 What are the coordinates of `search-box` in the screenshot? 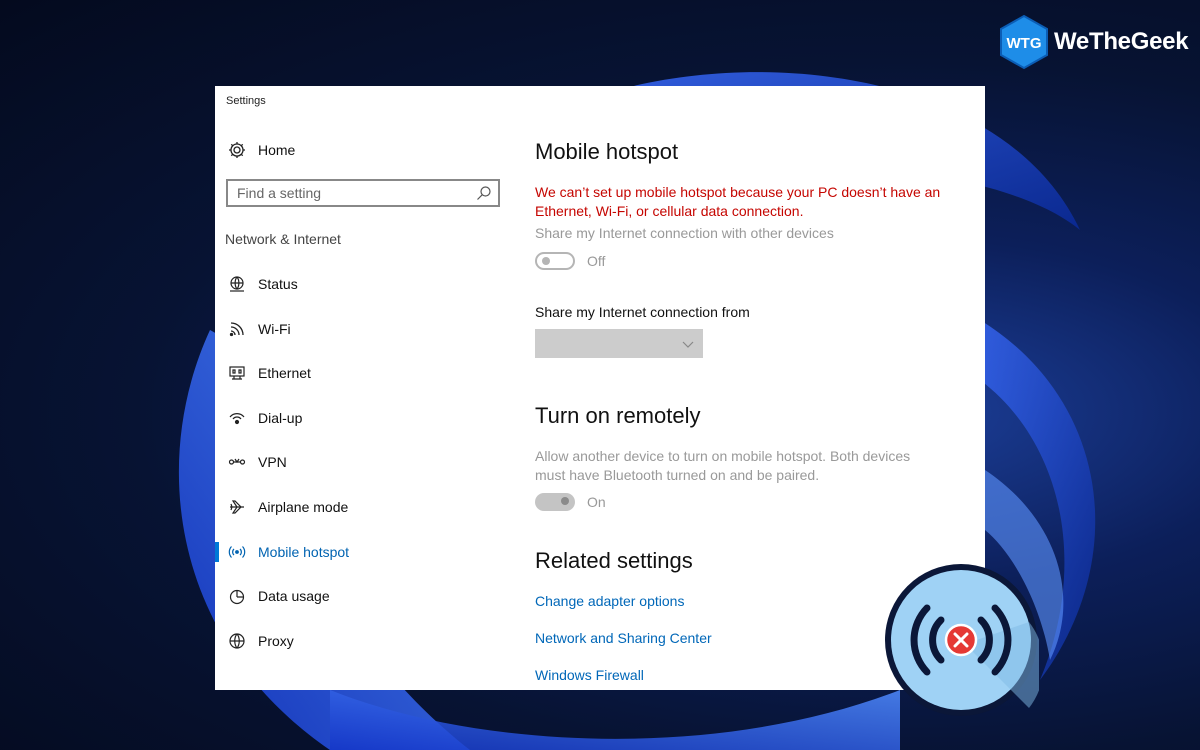 It's located at (363, 193).